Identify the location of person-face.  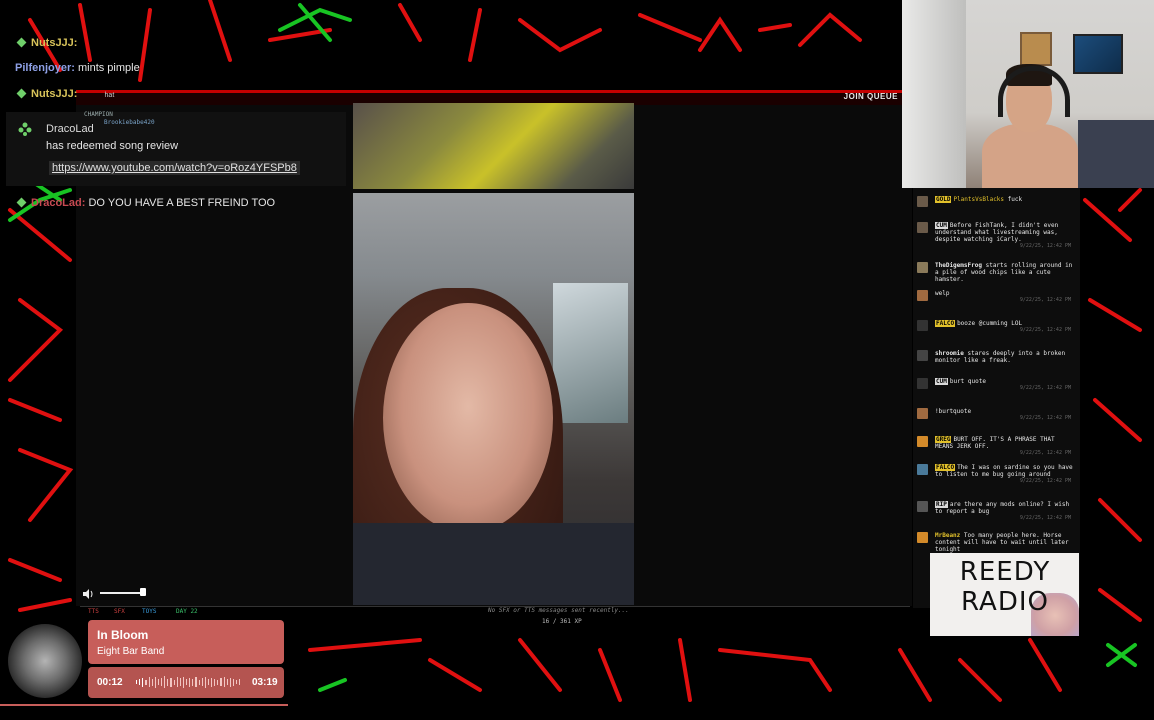
(468, 418).